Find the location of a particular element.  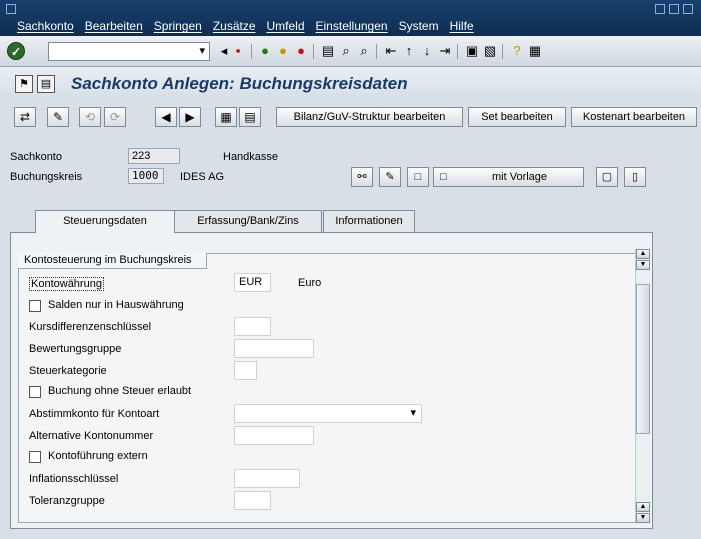

kontofuehrung-extern-checkbox is located at coordinates (35, 457).